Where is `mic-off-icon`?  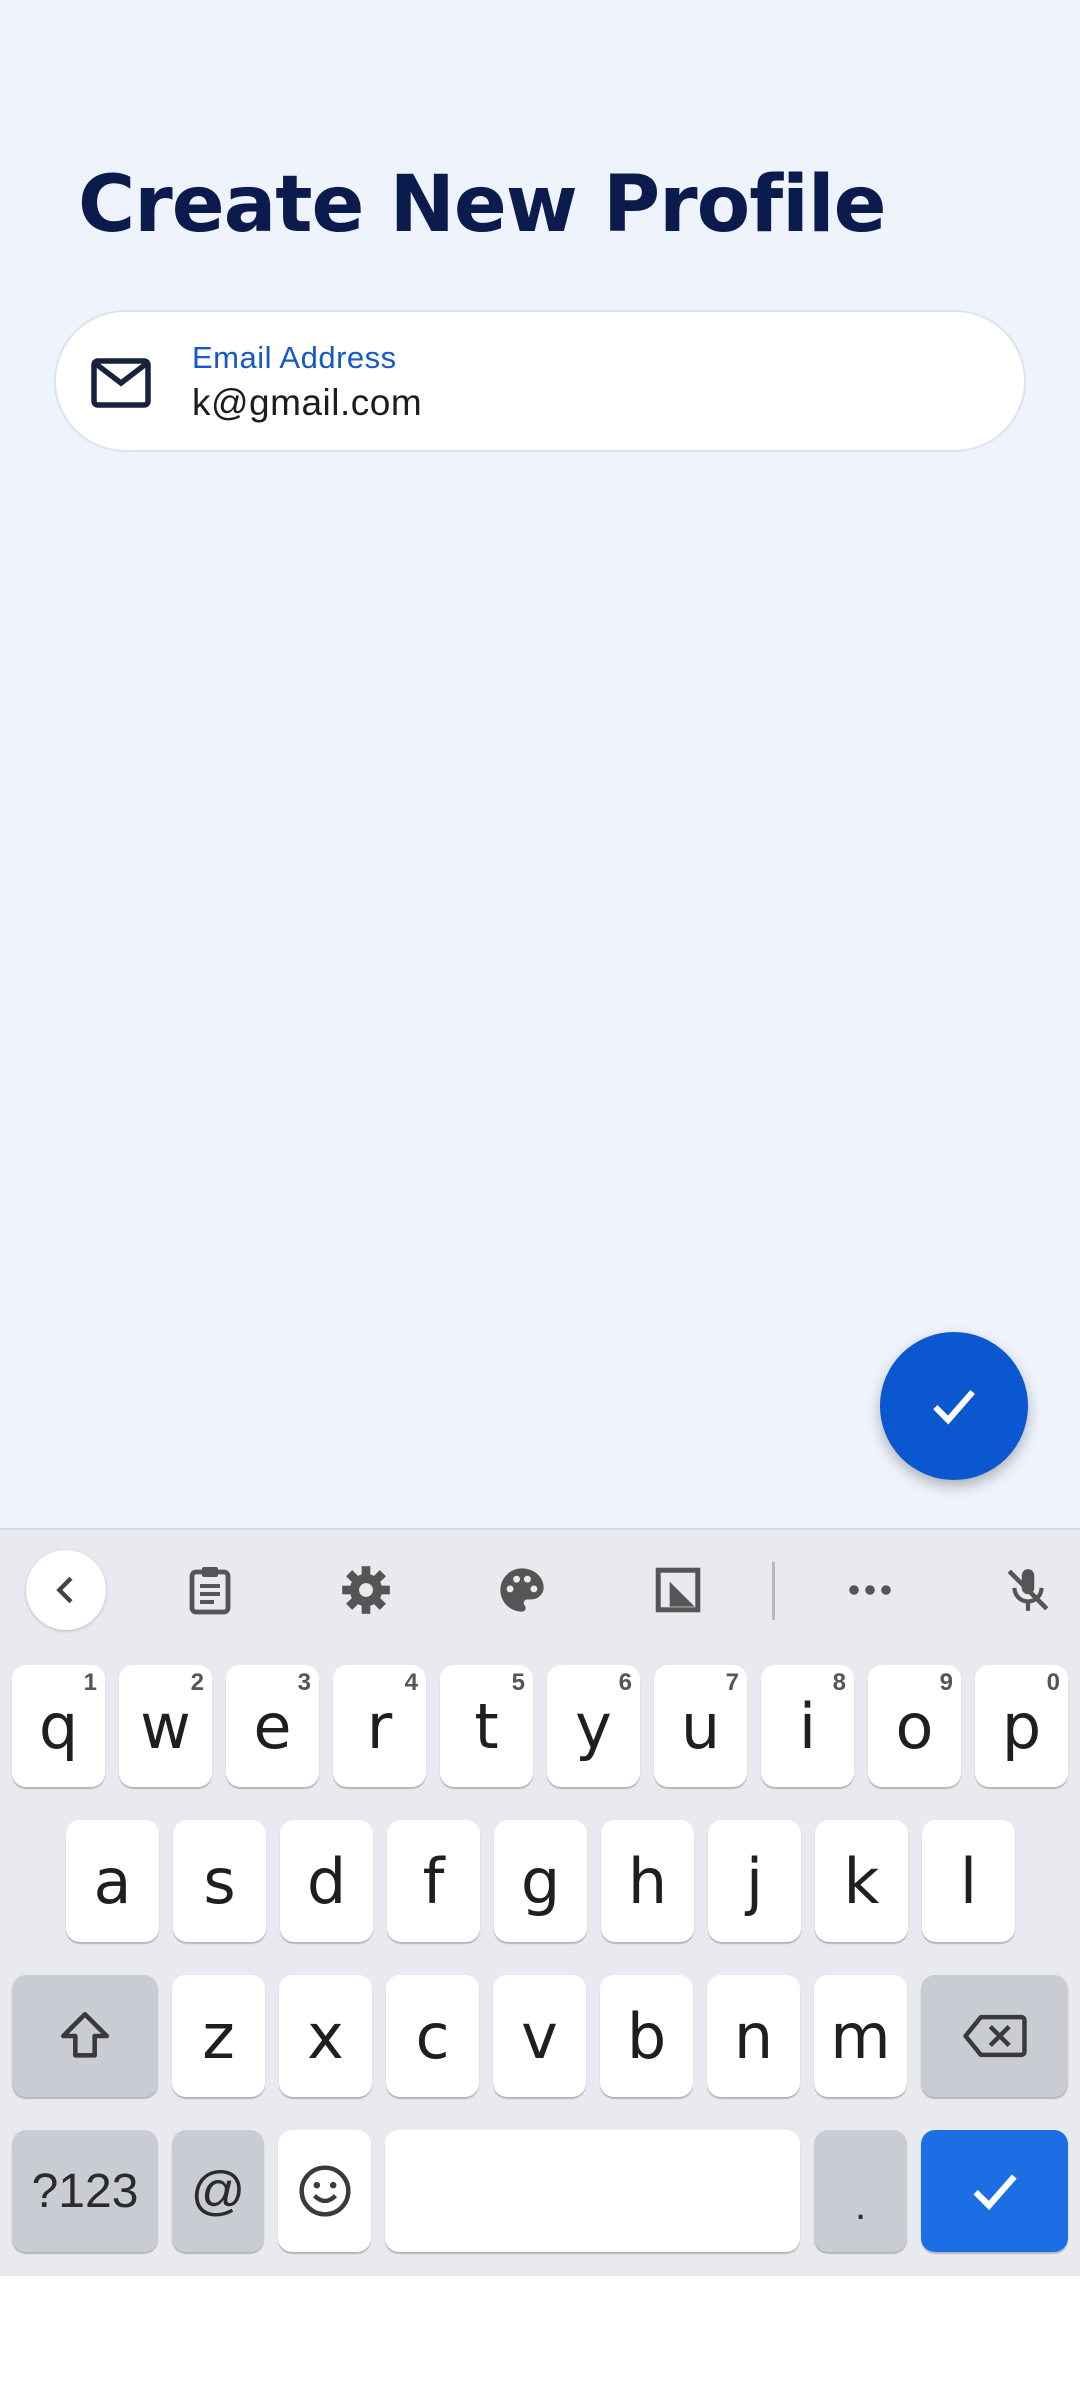
mic-off-icon is located at coordinates (1028, 1590).